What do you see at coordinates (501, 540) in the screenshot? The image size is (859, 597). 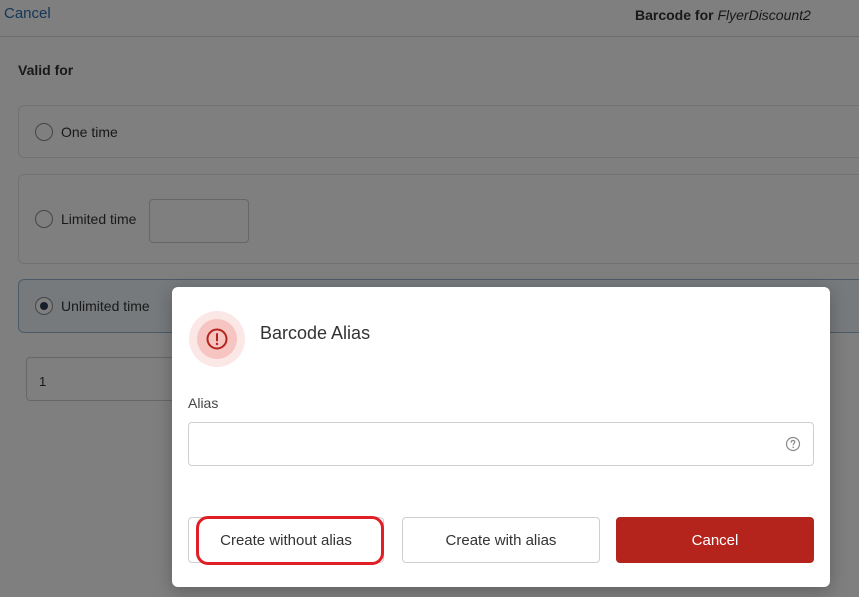 I see `create-with-alias-button: Create with alias` at bounding box center [501, 540].